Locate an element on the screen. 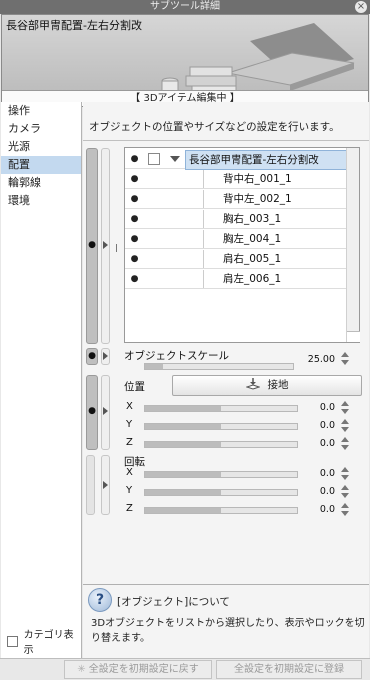 Image resolution: width=370 pixels, height=680 pixels. object-list-scrollbar is located at coordinates (353, 245).